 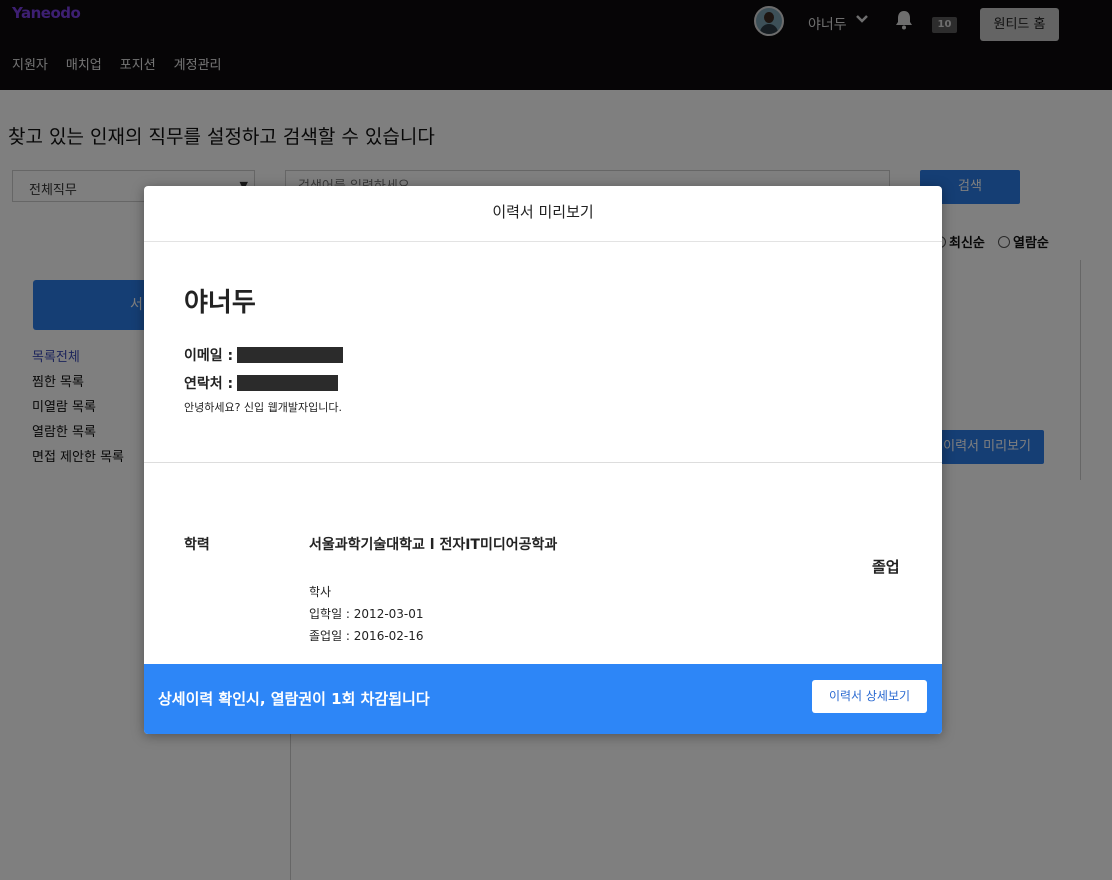 What do you see at coordinates (543, 214) in the screenshot?
I see `modal-title: 이력서 미리보기` at bounding box center [543, 214].